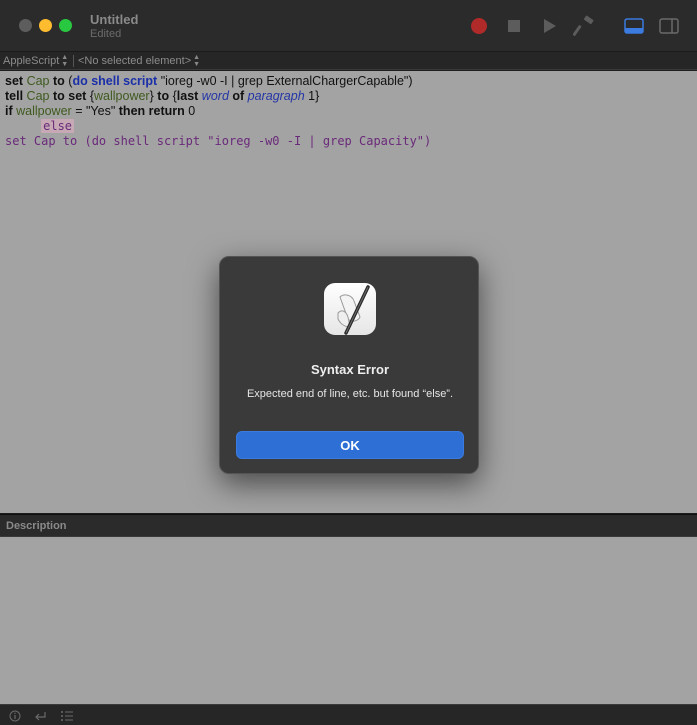 Image resolution: width=697 pixels, height=725 pixels. I want to click on dialog-title: Syntax Error, so click(350, 369).